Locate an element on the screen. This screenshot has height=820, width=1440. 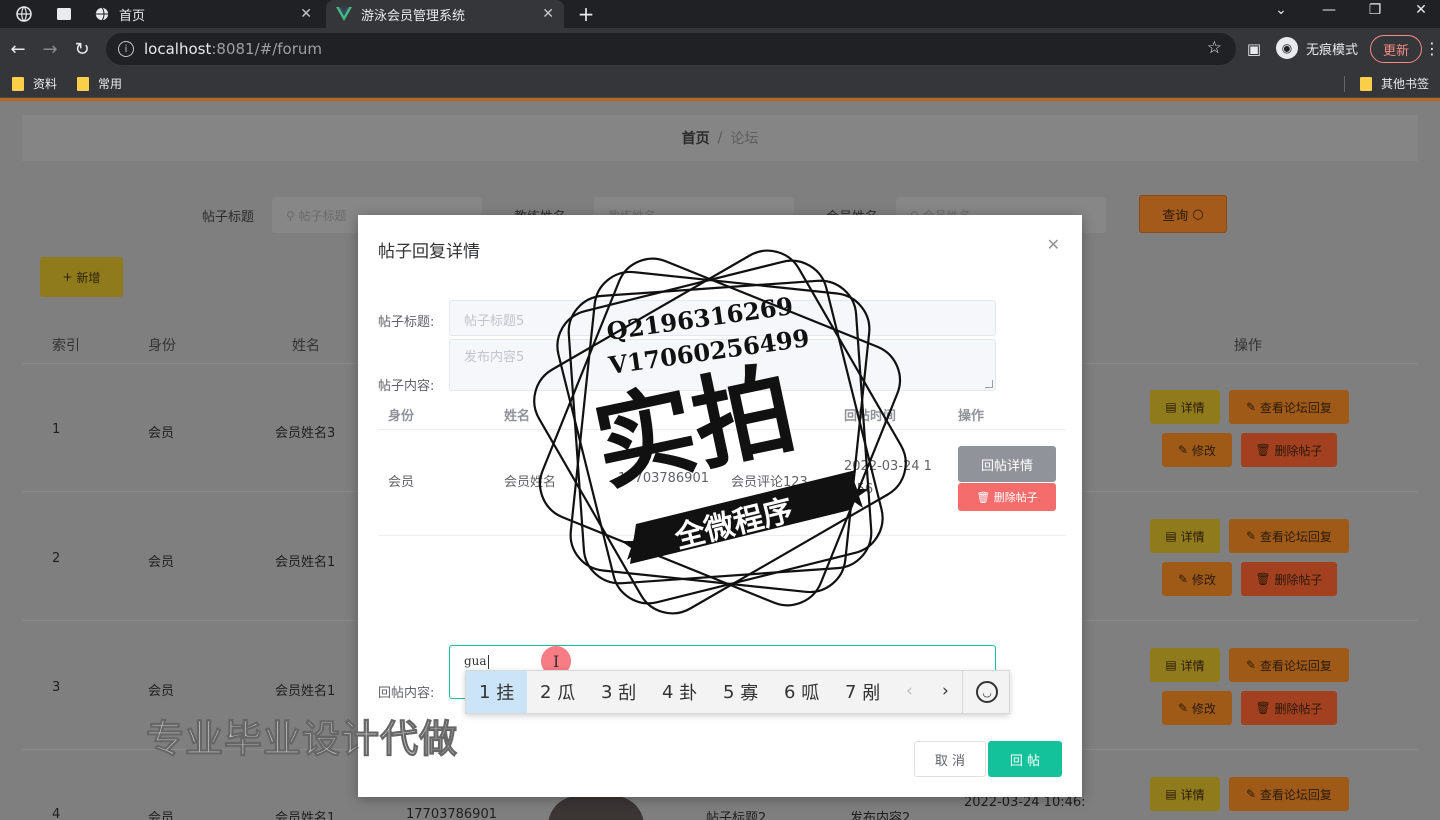
search-label-title: 帖子标题 is located at coordinates (228, 217).